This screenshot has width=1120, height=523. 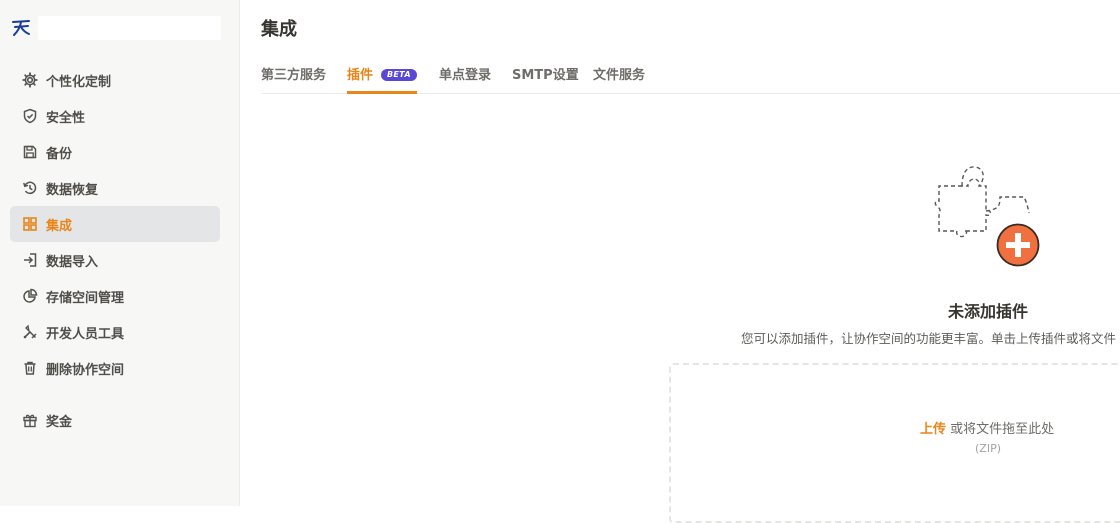 I want to click on file-type-hint: (ZIP), so click(x=988, y=448).